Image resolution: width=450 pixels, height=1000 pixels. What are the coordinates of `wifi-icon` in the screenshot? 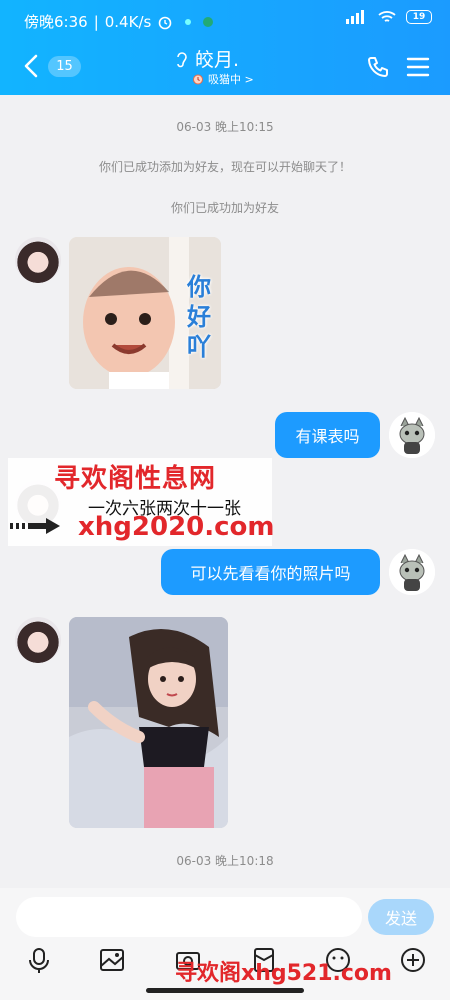 It's located at (387, 16).